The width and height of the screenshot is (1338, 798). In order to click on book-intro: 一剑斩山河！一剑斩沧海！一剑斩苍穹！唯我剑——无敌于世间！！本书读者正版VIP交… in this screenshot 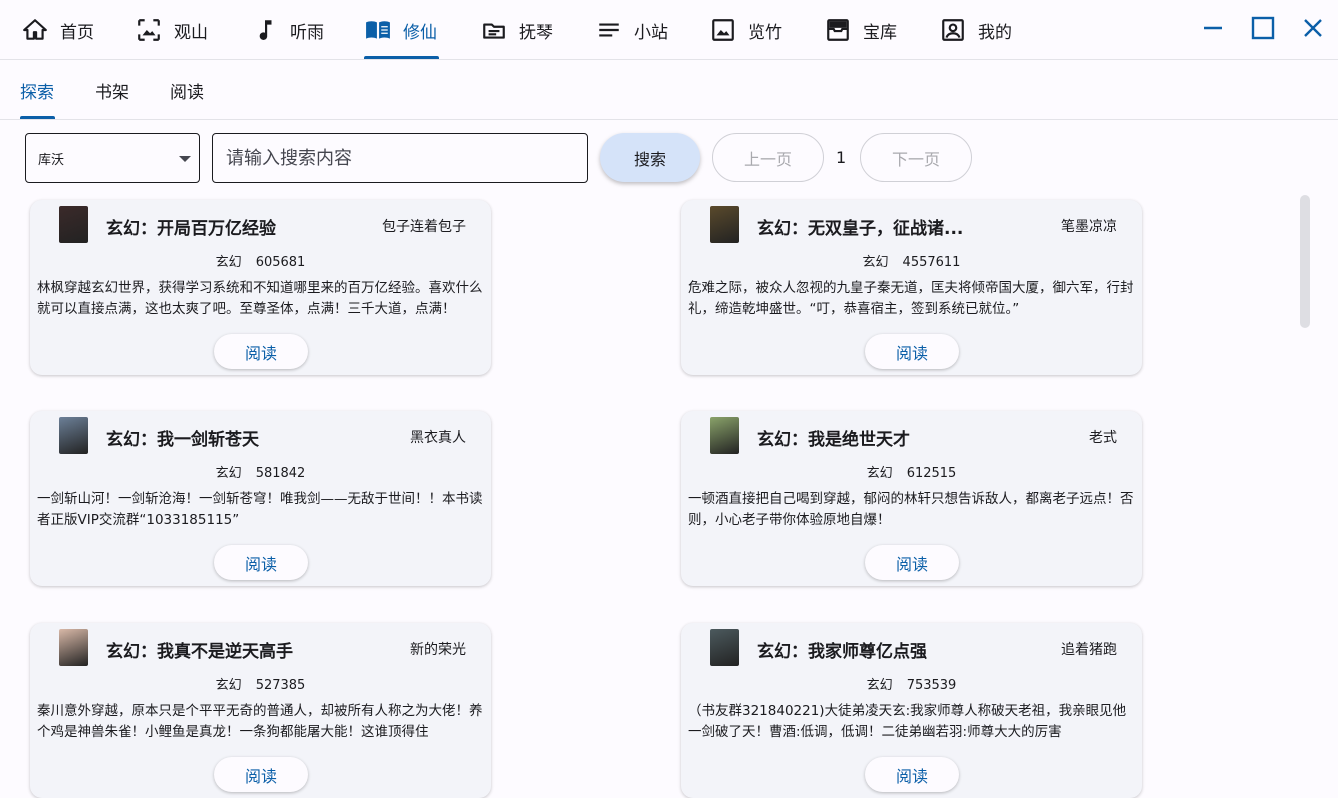, I will do `click(260, 509)`.